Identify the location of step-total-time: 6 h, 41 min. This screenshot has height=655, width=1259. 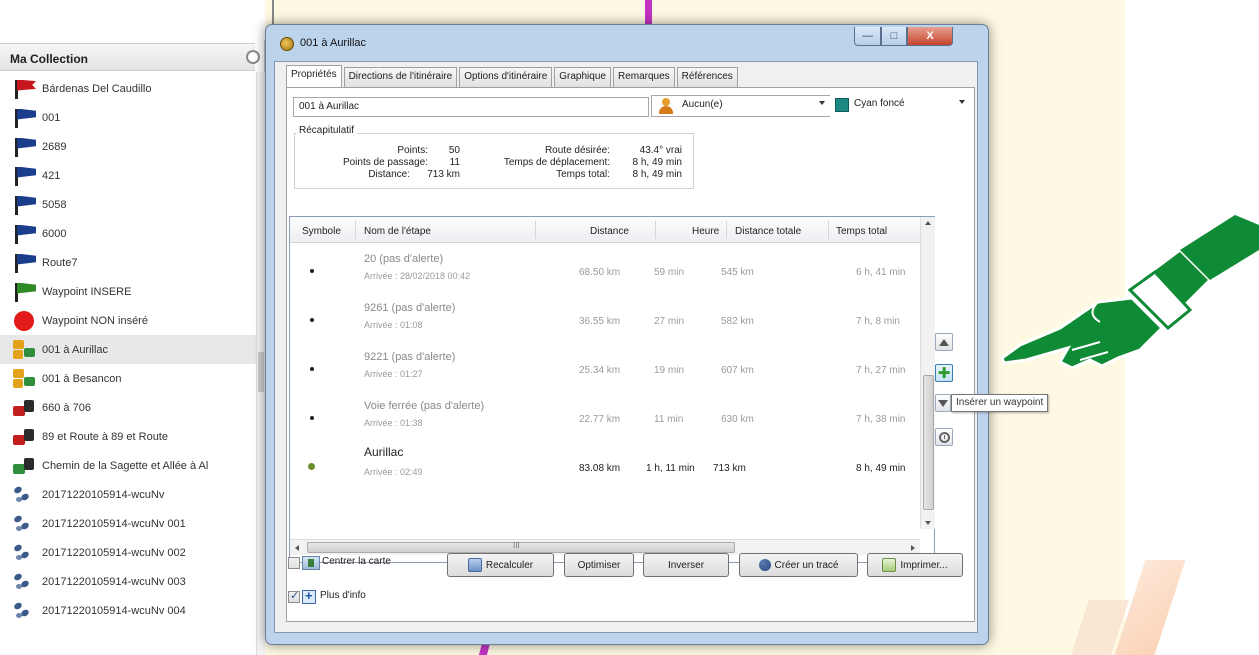
(881, 272).